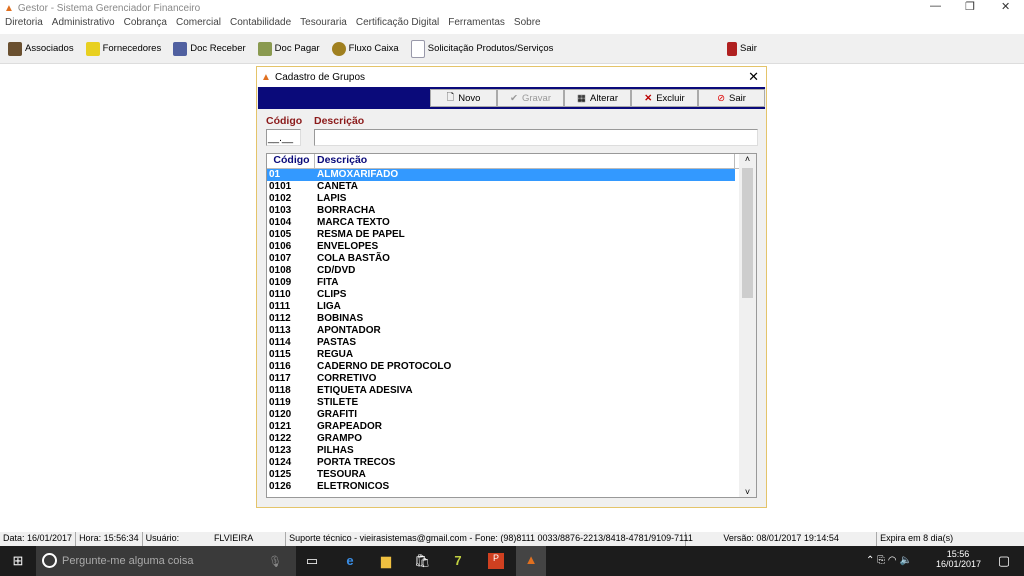 Image resolution: width=1024 pixels, height=576 pixels. Describe the element at coordinates (18, 561) in the screenshot. I see `windows-start-icon: ⊞` at that location.